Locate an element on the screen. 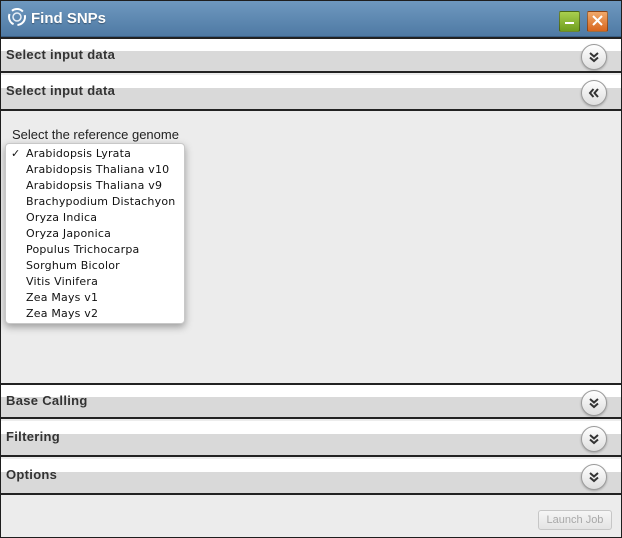  close-icon is located at coordinates (597, 22).